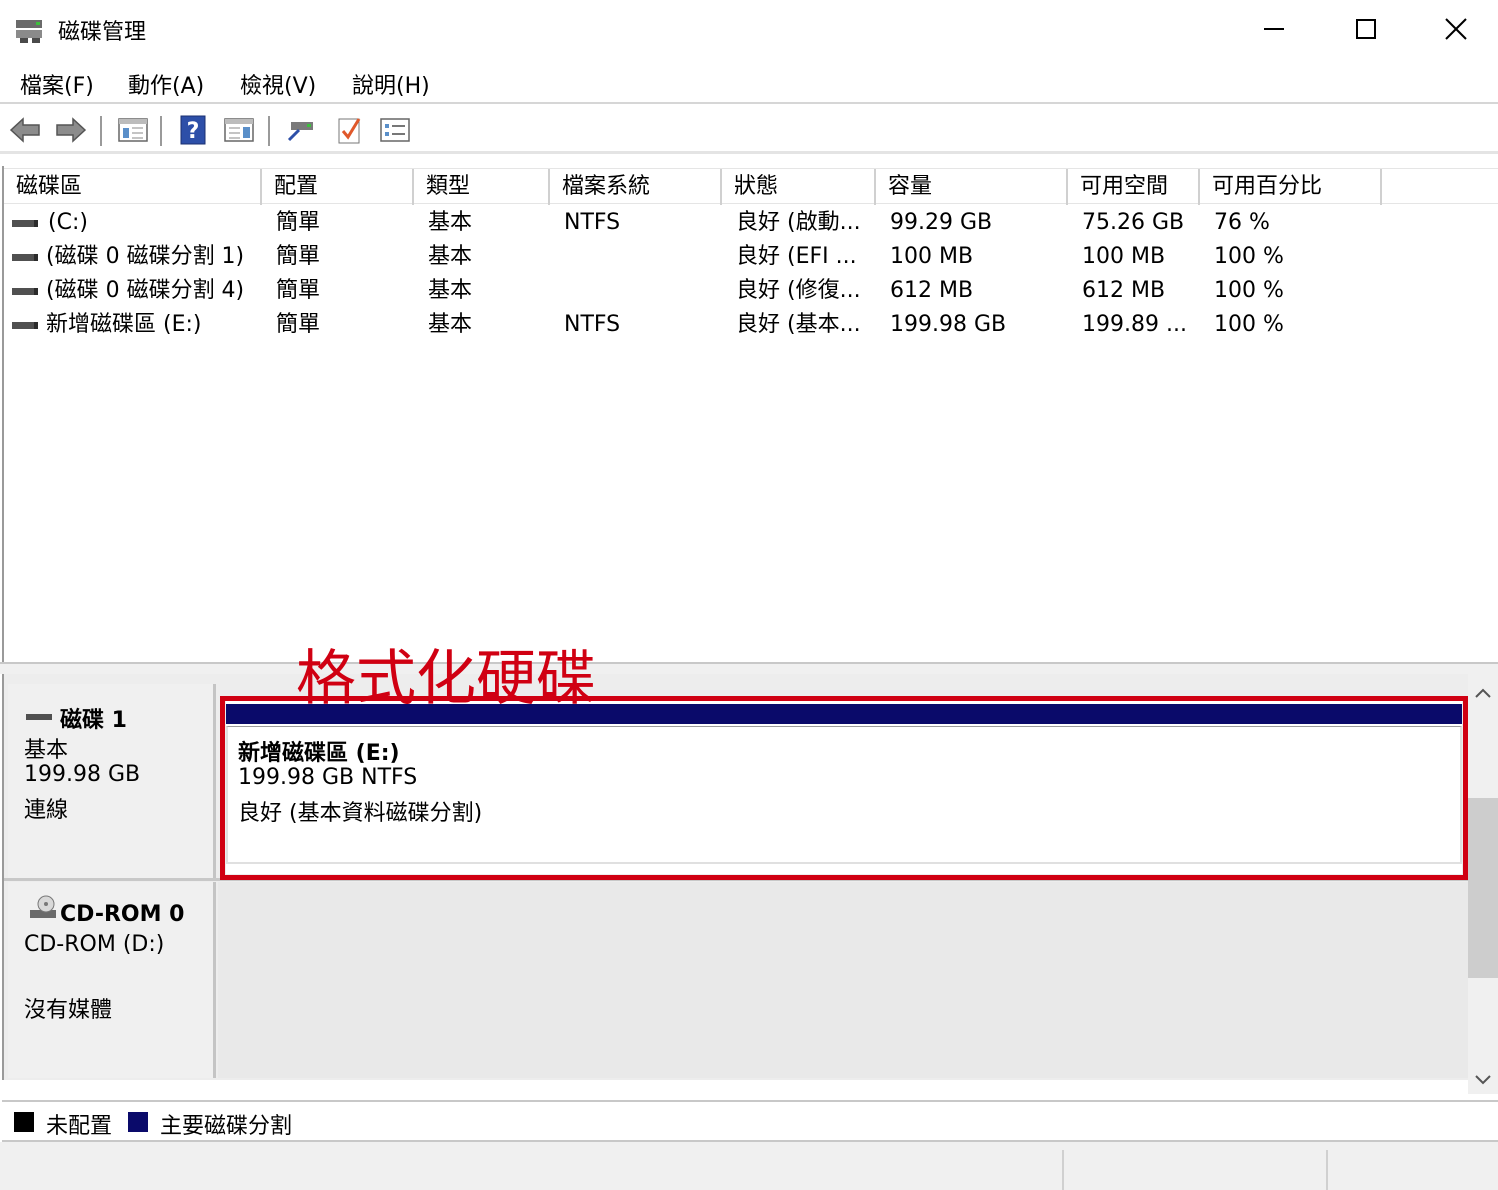 This screenshot has width=1498, height=1190. Describe the element at coordinates (932, 256) in the screenshot. I see `volume-capacity: 100 MB` at that location.